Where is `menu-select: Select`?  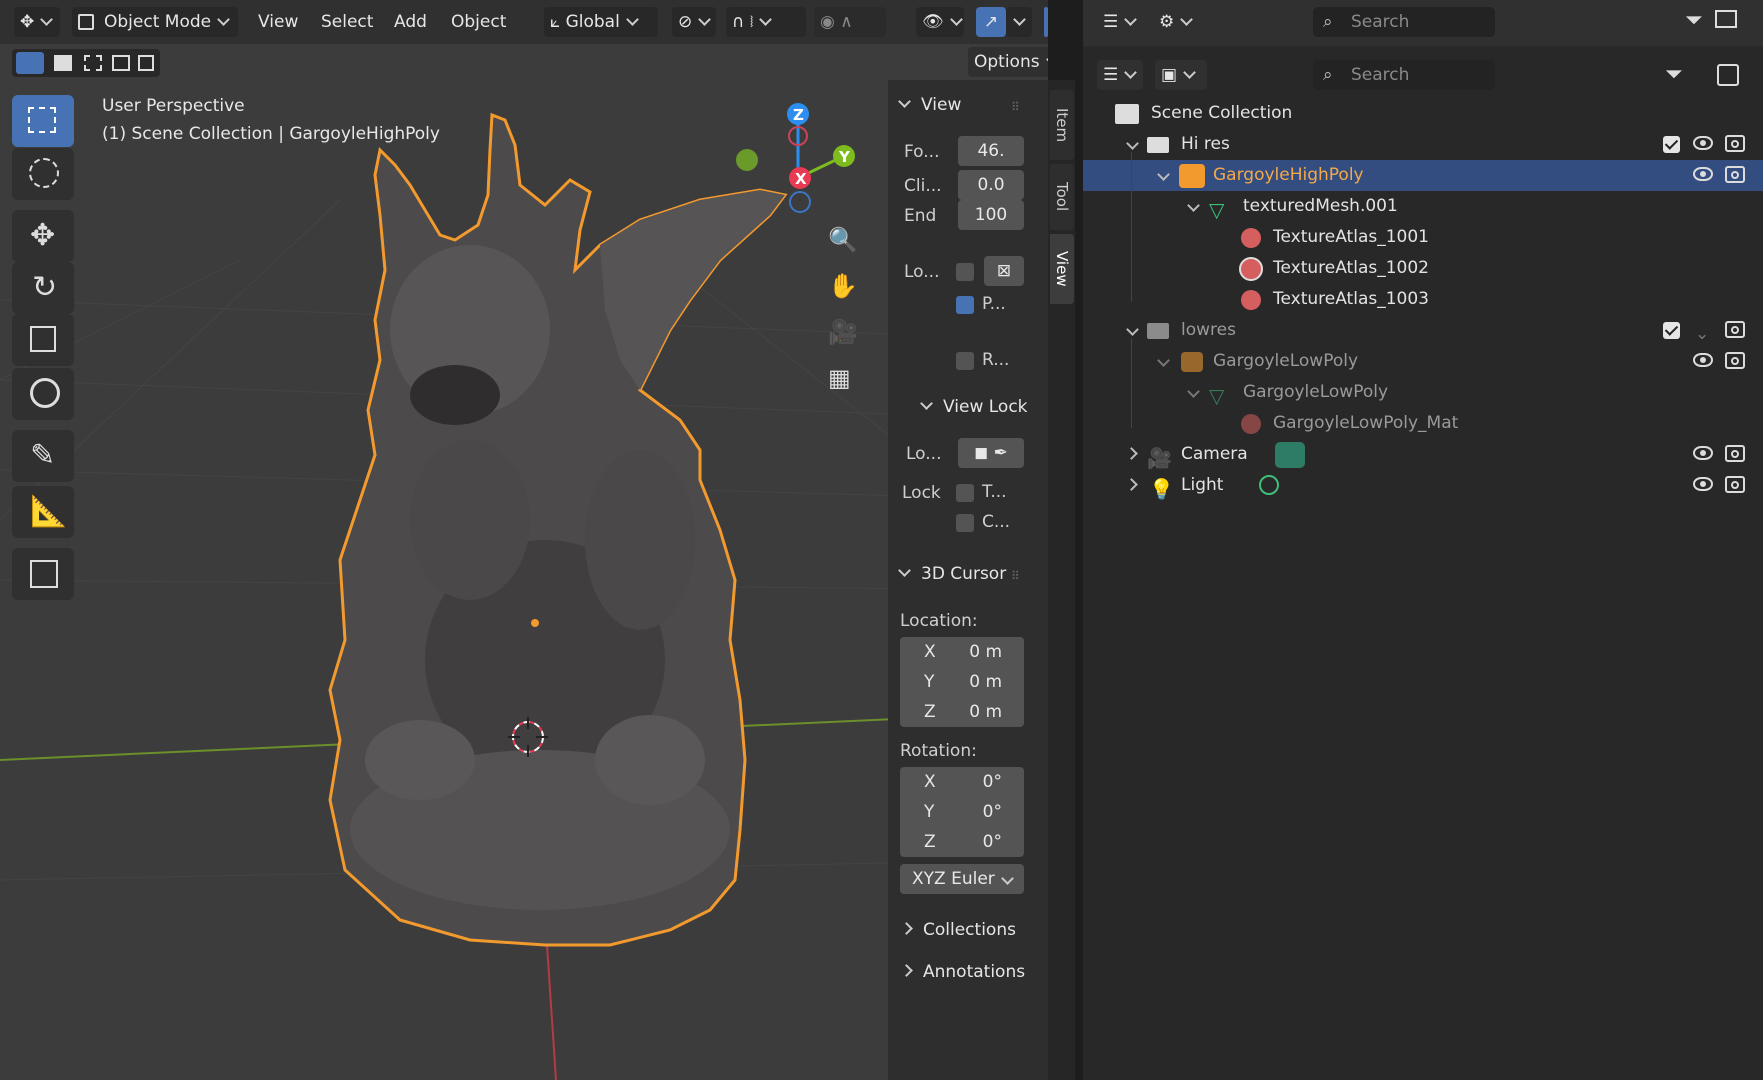 menu-select: Select is located at coordinates (347, 22).